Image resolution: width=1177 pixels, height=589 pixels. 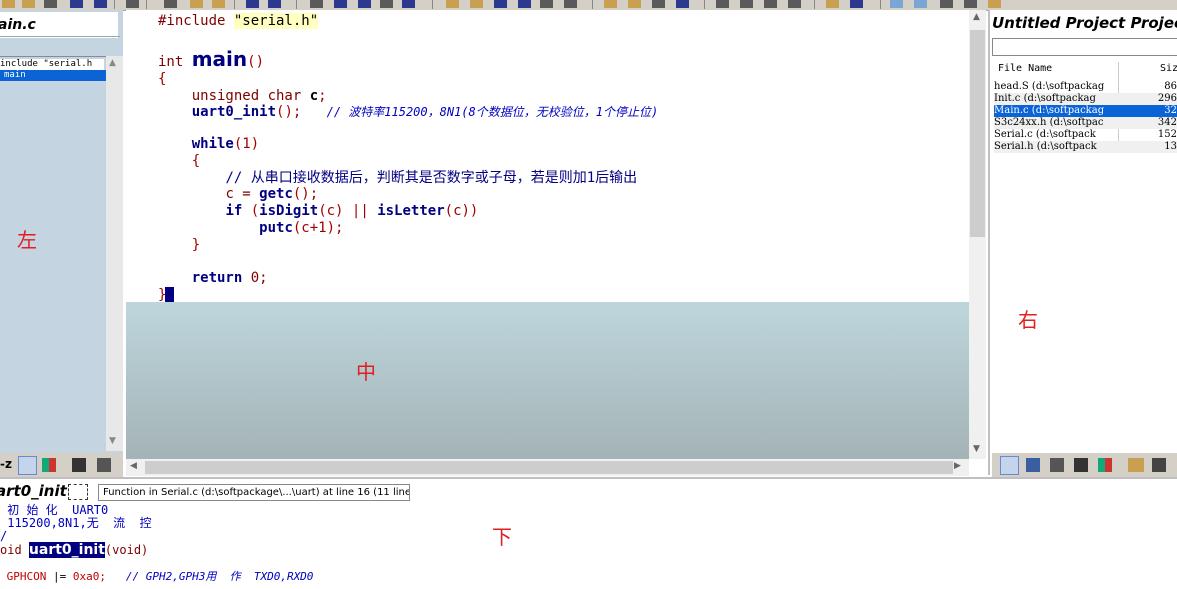 What do you see at coordinates (1085, 99) in the screenshot?
I see `file-row: Init.c (d:\softpackag 296` at bounding box center [1085, 99].